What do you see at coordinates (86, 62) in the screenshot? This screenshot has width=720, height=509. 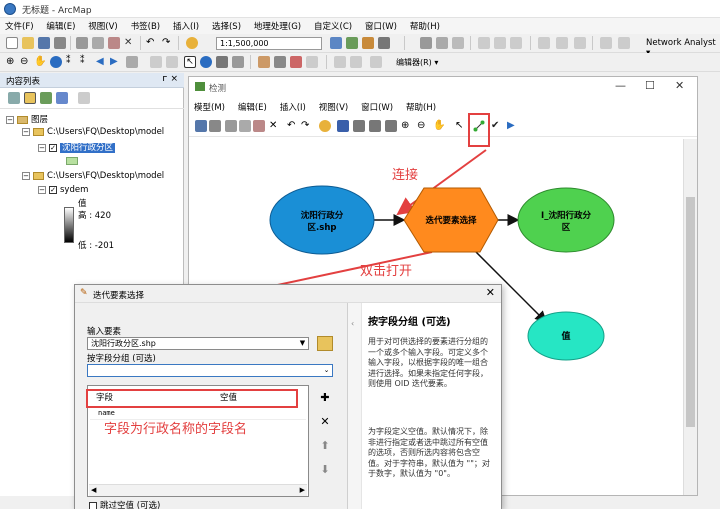 I see `fixed-zoom-out-icon: ⁑` at bounding box center [86, 62].